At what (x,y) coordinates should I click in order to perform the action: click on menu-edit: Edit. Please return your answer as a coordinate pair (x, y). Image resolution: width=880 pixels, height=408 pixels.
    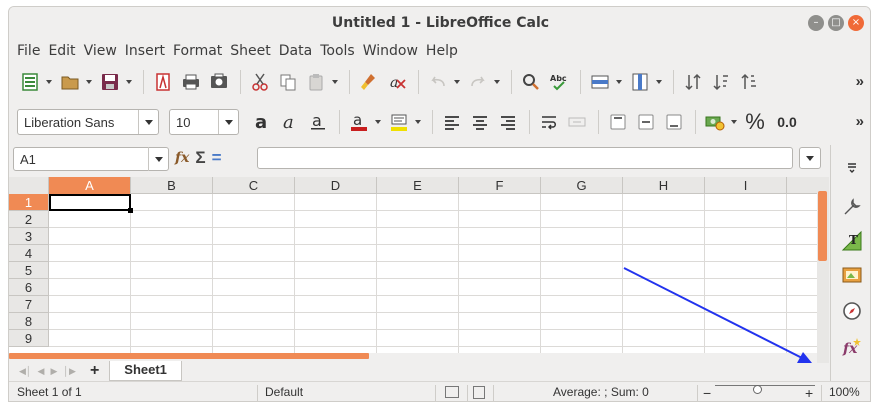
    Looking at the image, I should click on (61, 52).